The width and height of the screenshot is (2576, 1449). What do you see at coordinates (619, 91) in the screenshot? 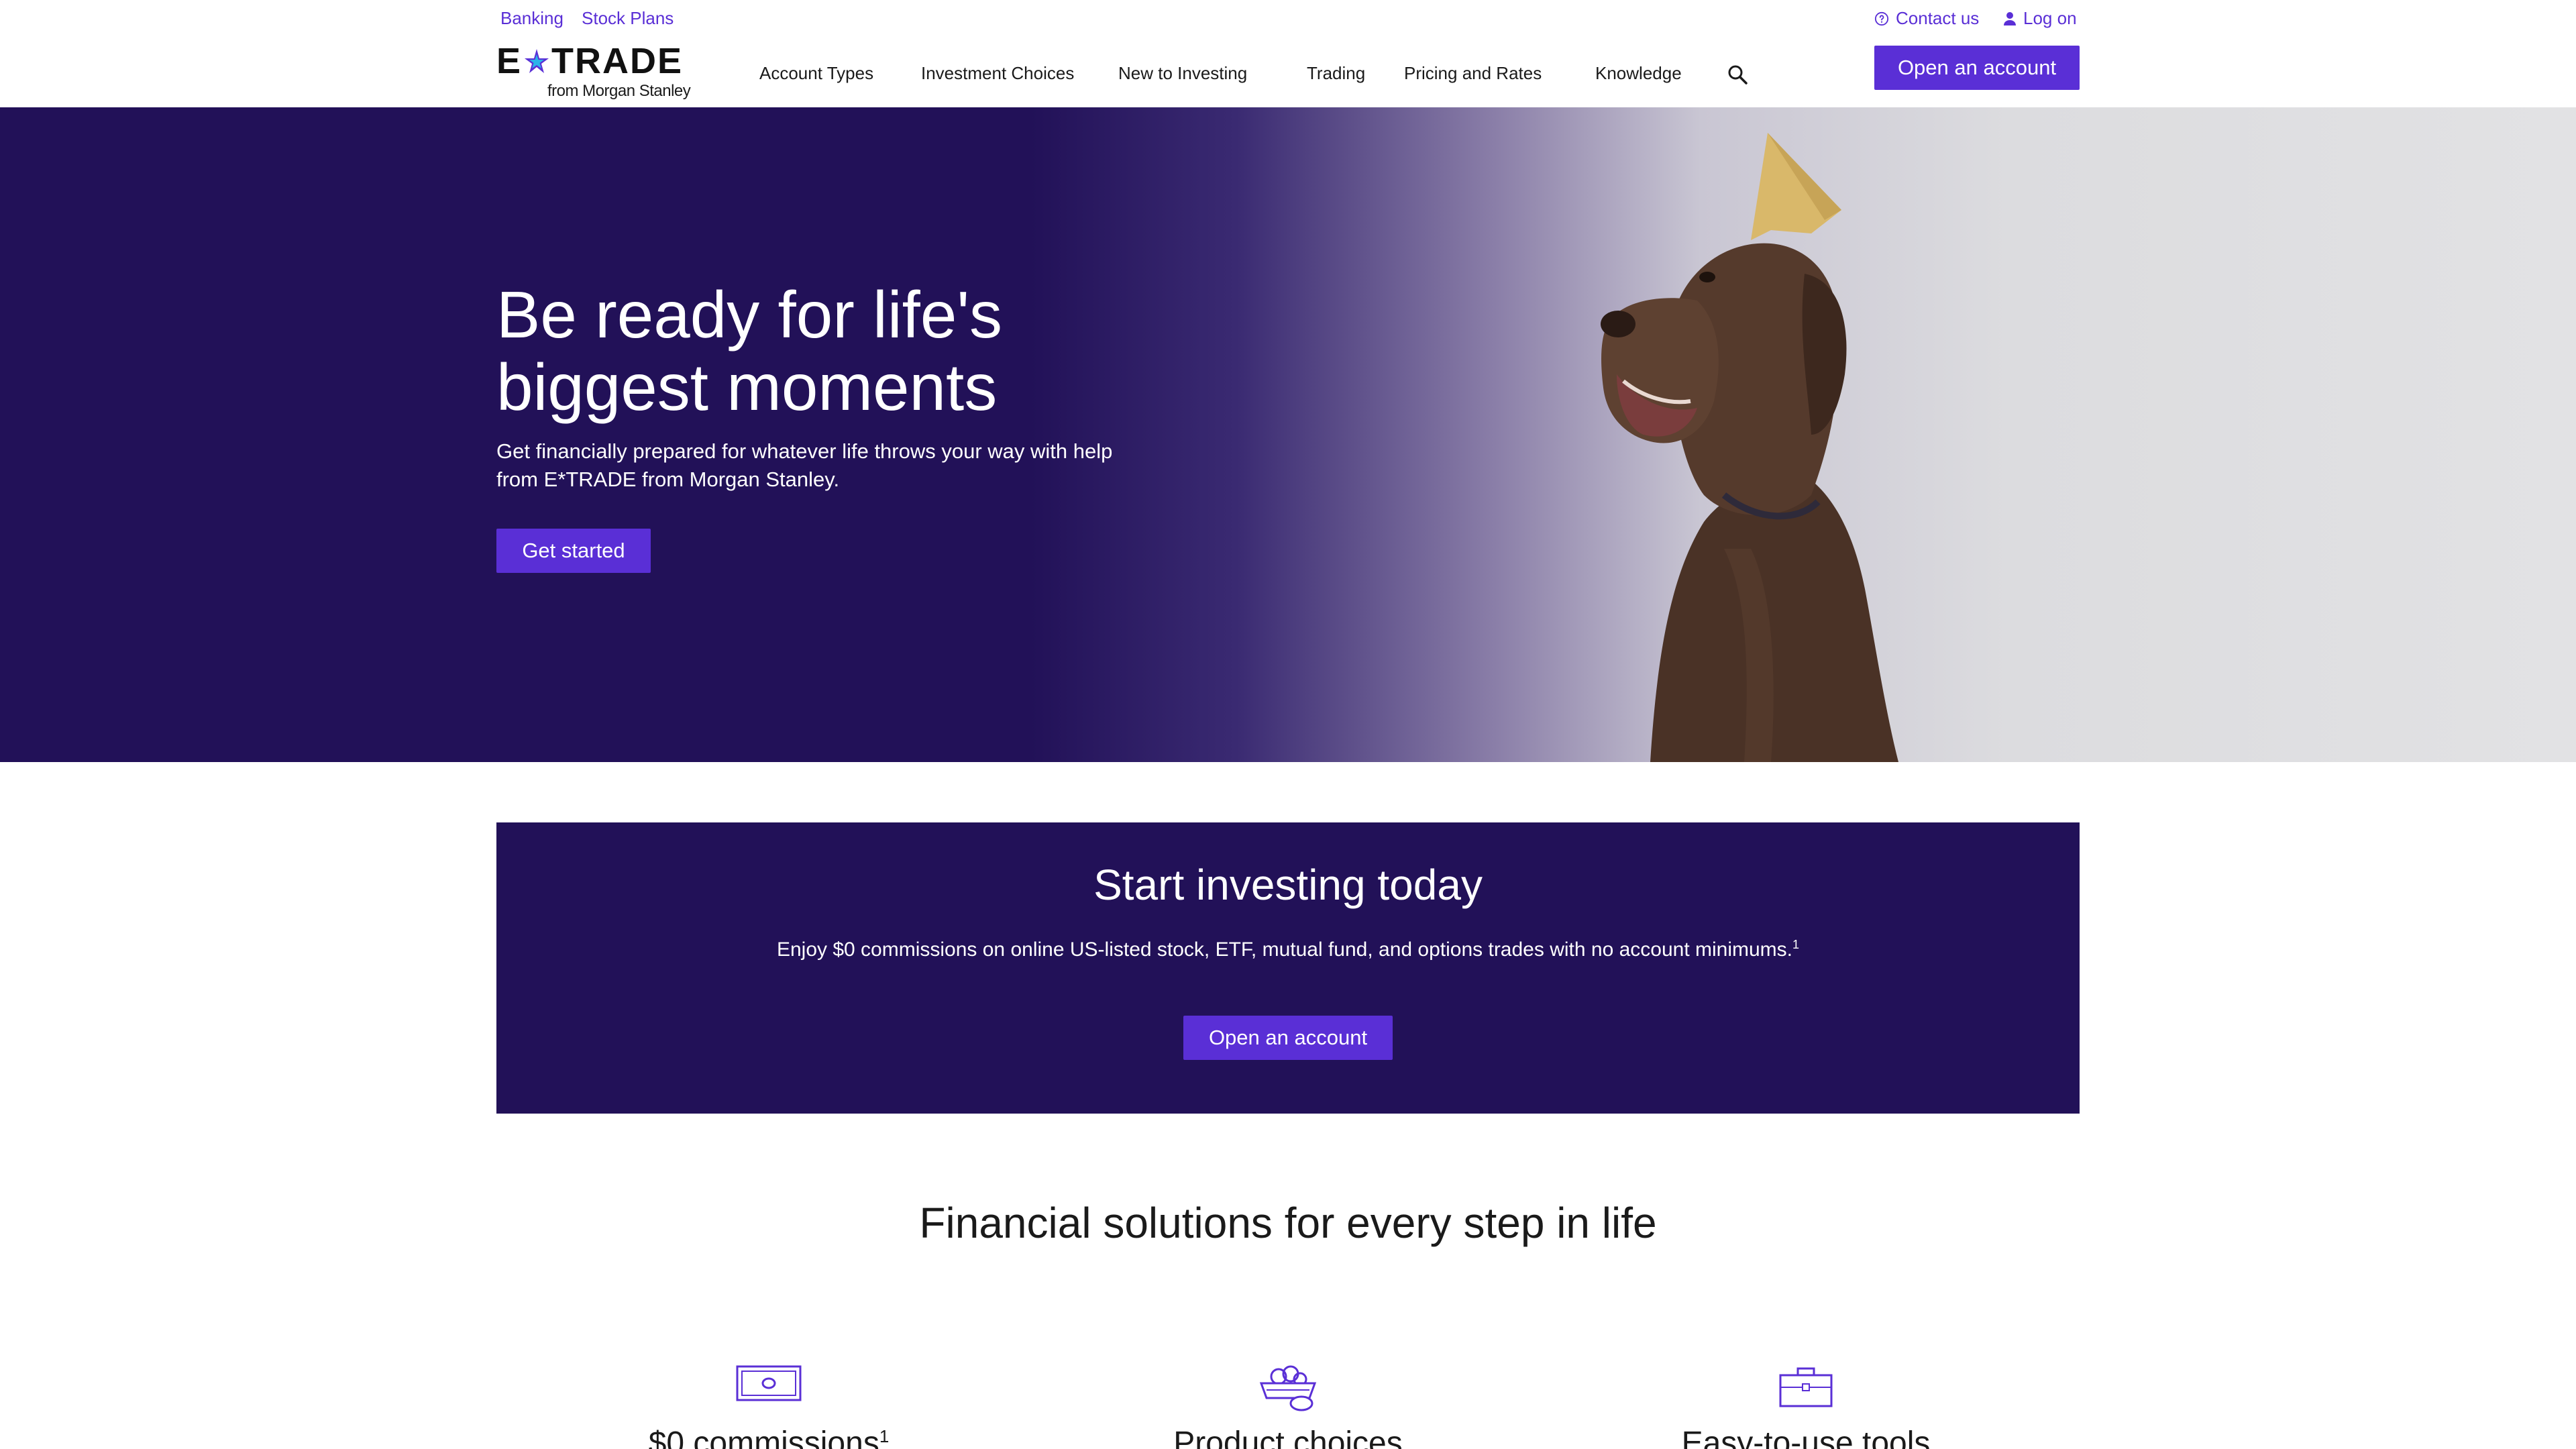
I see `logo-tagline: from Morgan Stanley` at bounding box center [619, 91].